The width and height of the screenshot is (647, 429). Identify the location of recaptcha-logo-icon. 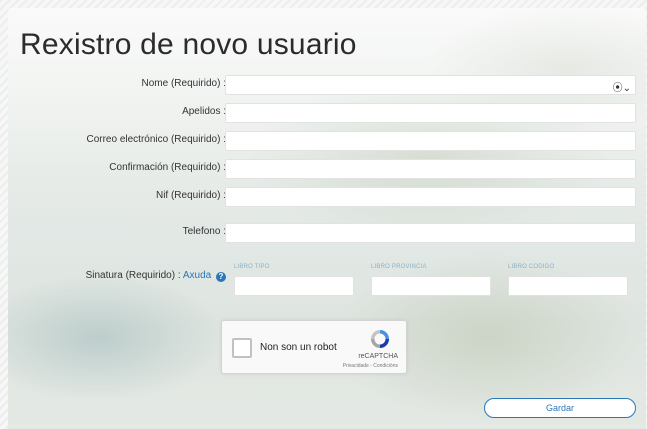
(380, 339).